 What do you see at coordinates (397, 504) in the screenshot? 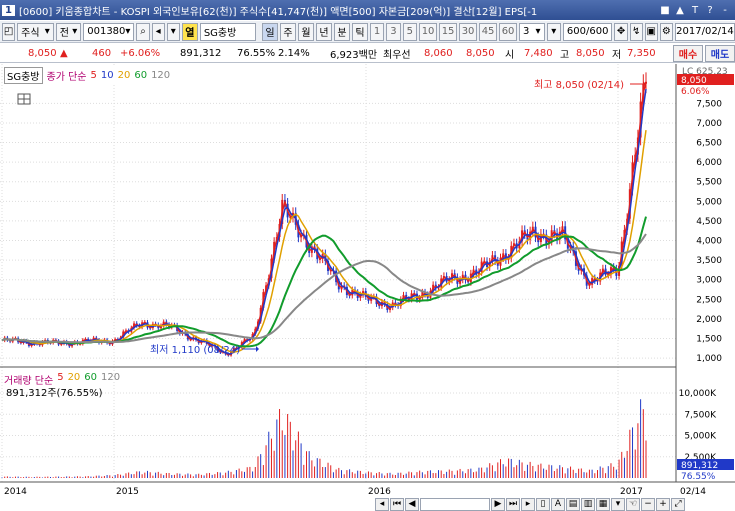
I see `scroll-first-icon: ⏮` at bounding box center [397, 504].